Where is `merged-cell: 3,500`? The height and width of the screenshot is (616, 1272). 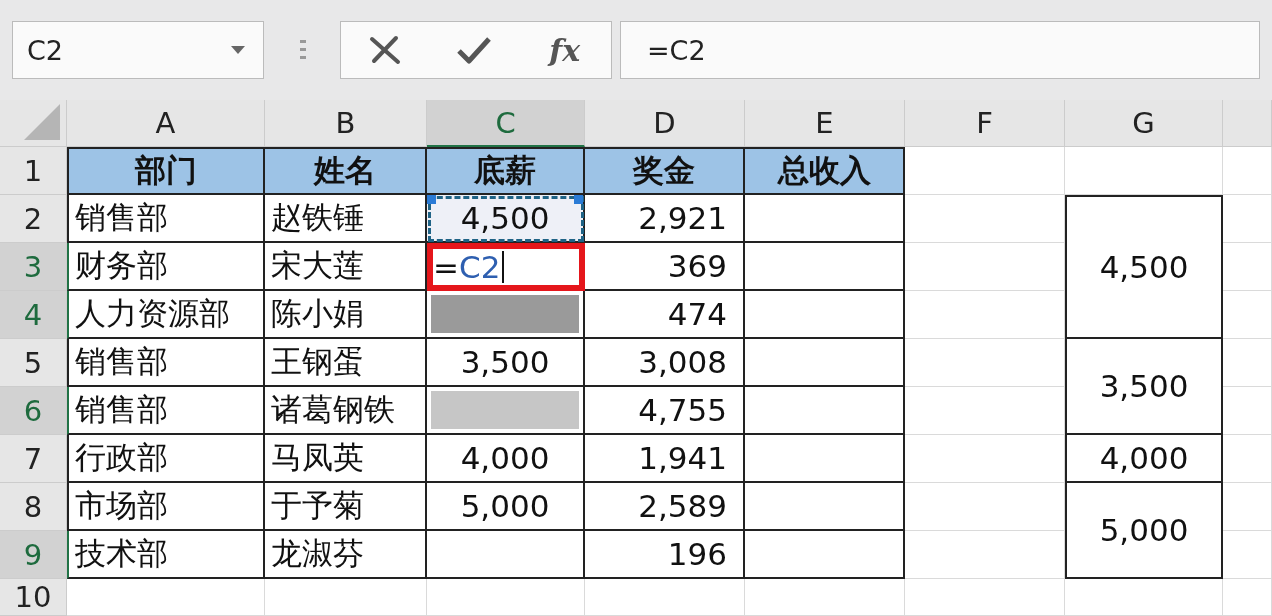
merged-cell: 3,500 is located at coordinates (1144, 387).